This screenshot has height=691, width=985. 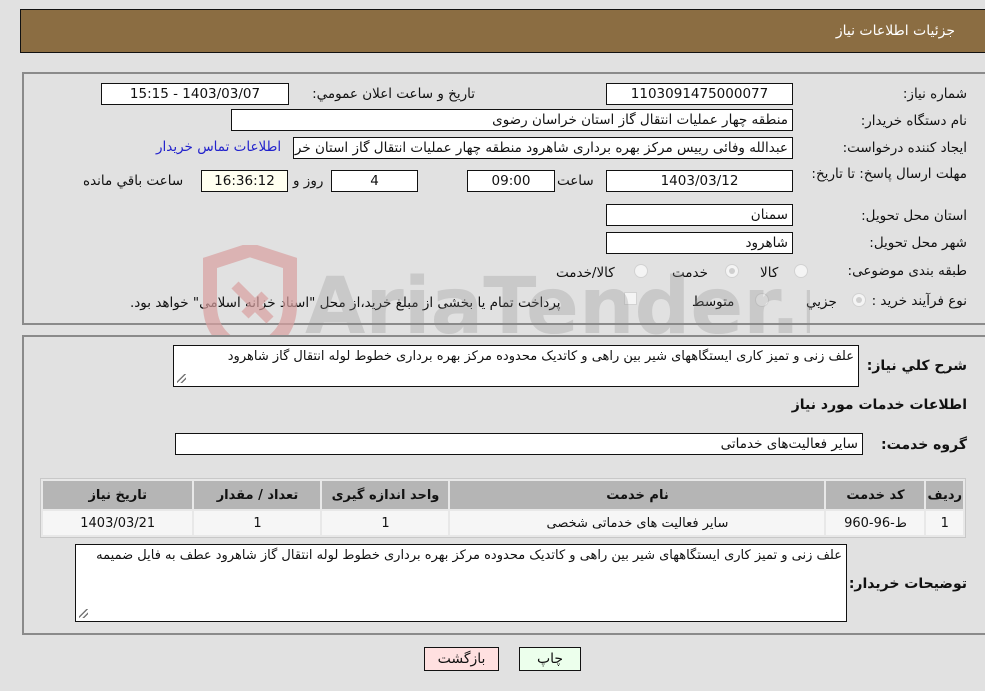 I want to click on time-remaining-suffix: ساعت باقي مانده, so click(x=133, y=181).